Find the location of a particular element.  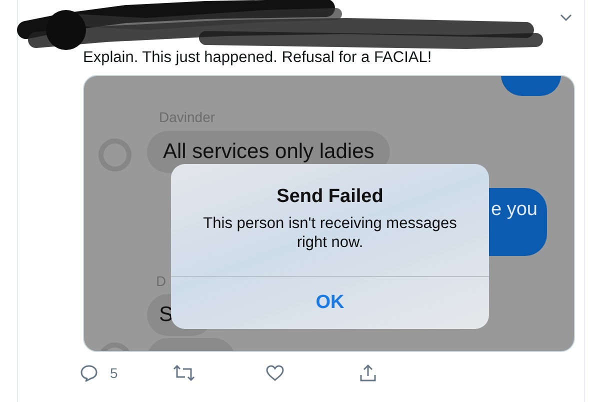

share-icon is located at coordinates (368, 373).